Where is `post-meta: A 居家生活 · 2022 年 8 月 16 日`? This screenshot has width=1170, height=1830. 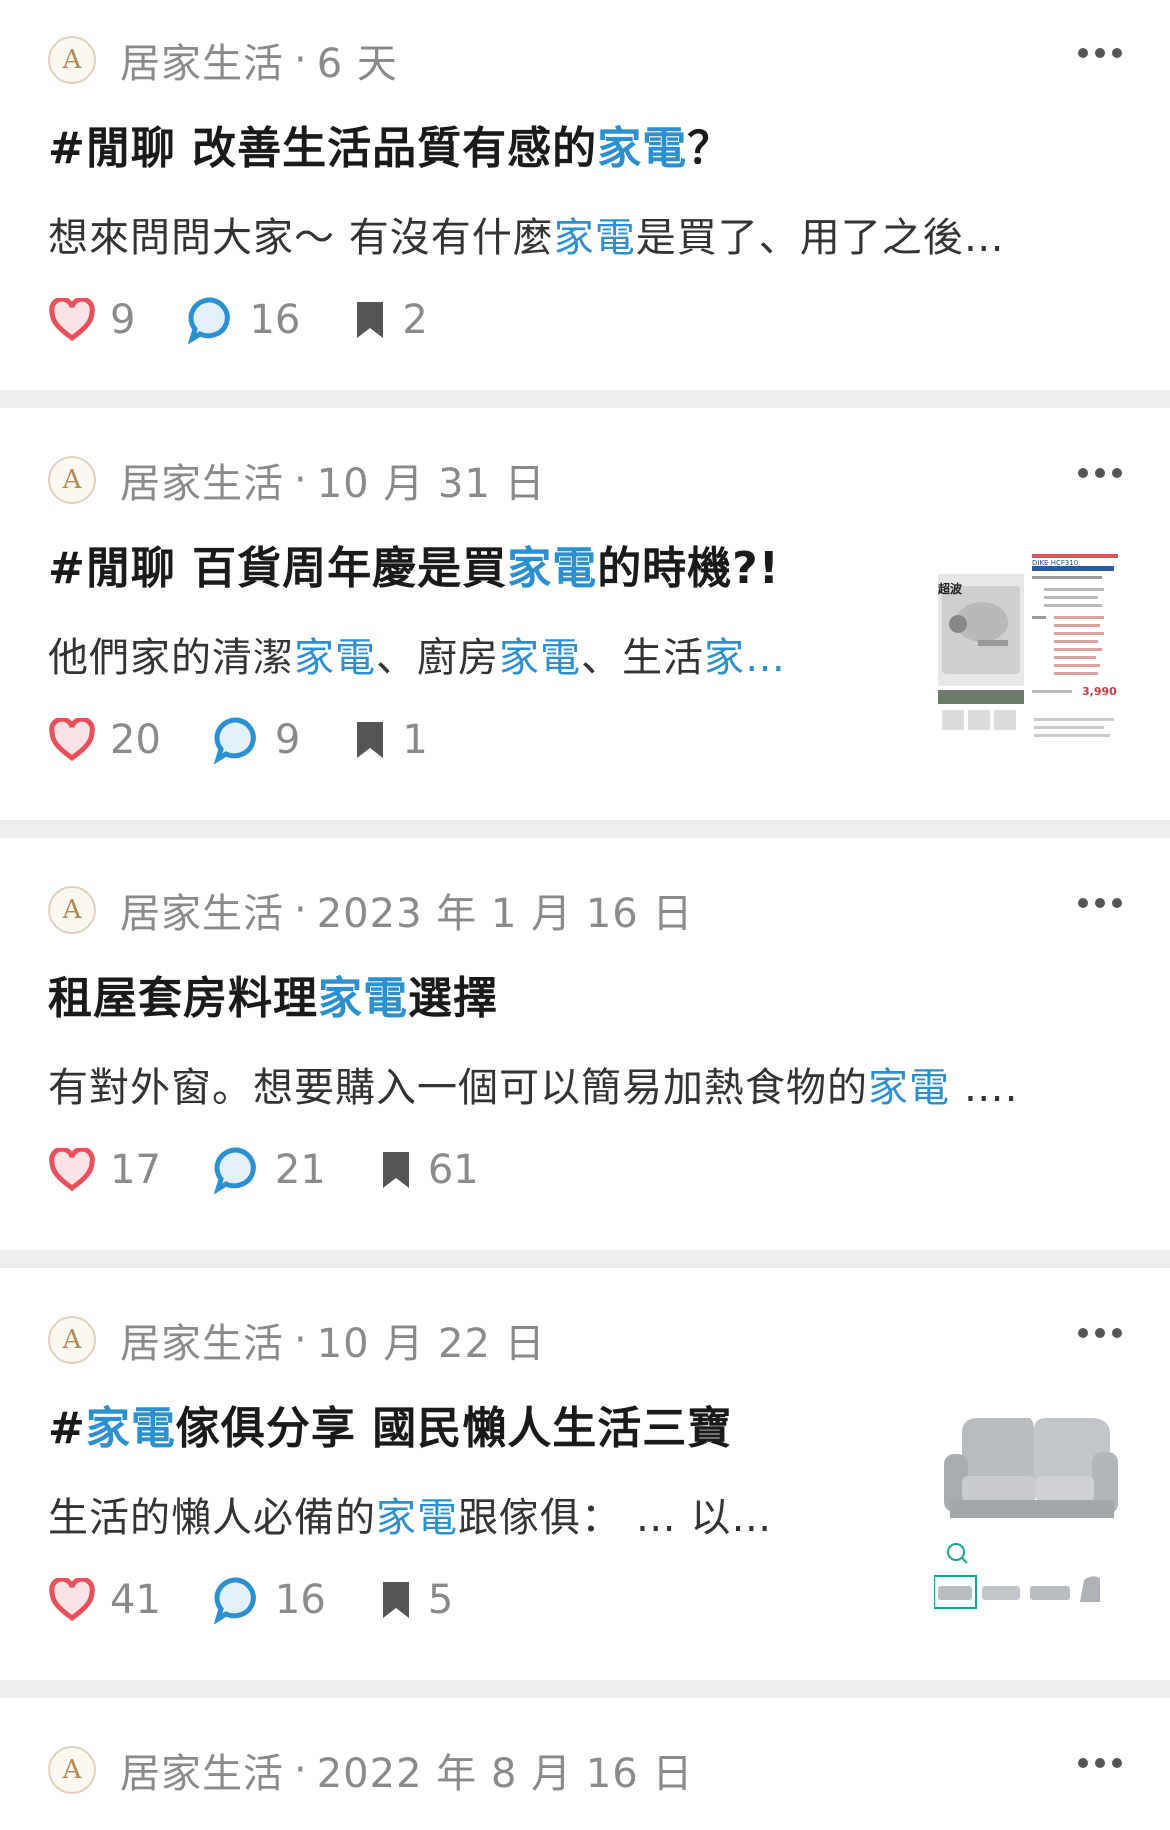 post-meta: A 居家生活 · 2022 年 8 月 16 日 is located at coordinates (370, 1770).